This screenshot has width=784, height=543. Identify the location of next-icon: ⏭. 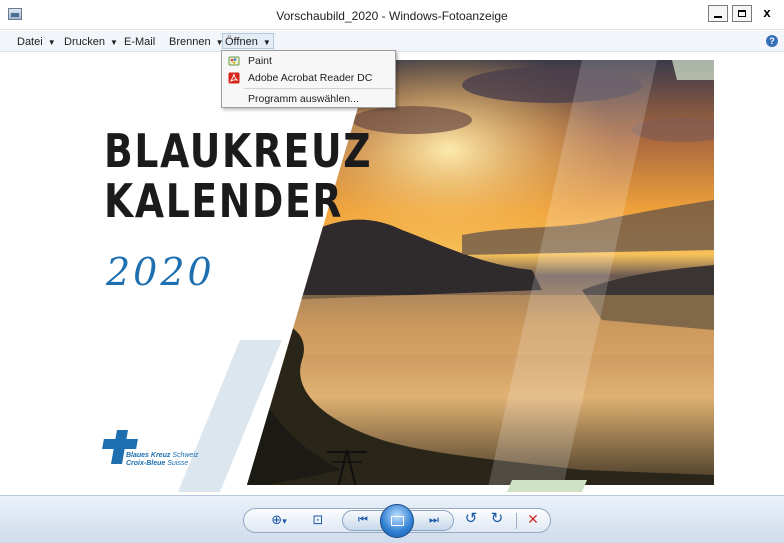
(434, 520).